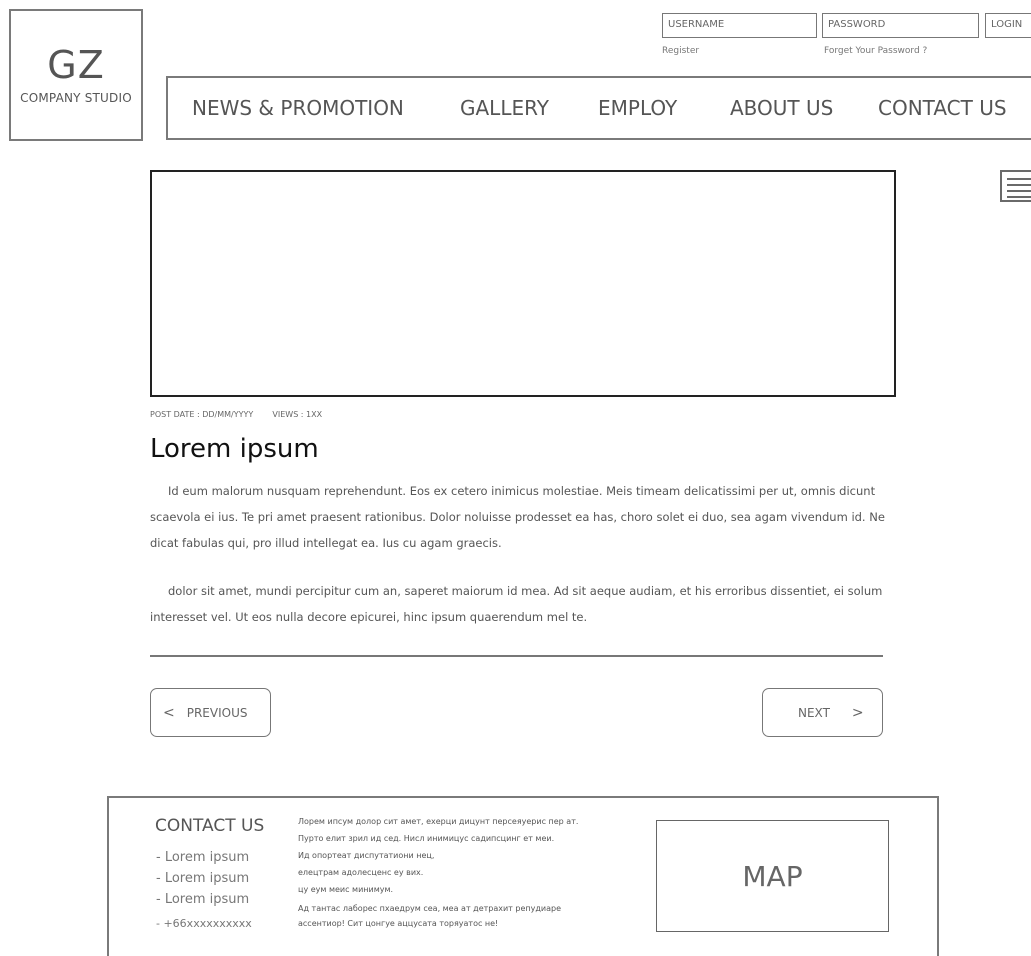 The width and height of the screenshot is (1031, 956). I want to click on map-label: MAP, so click(772, 876).